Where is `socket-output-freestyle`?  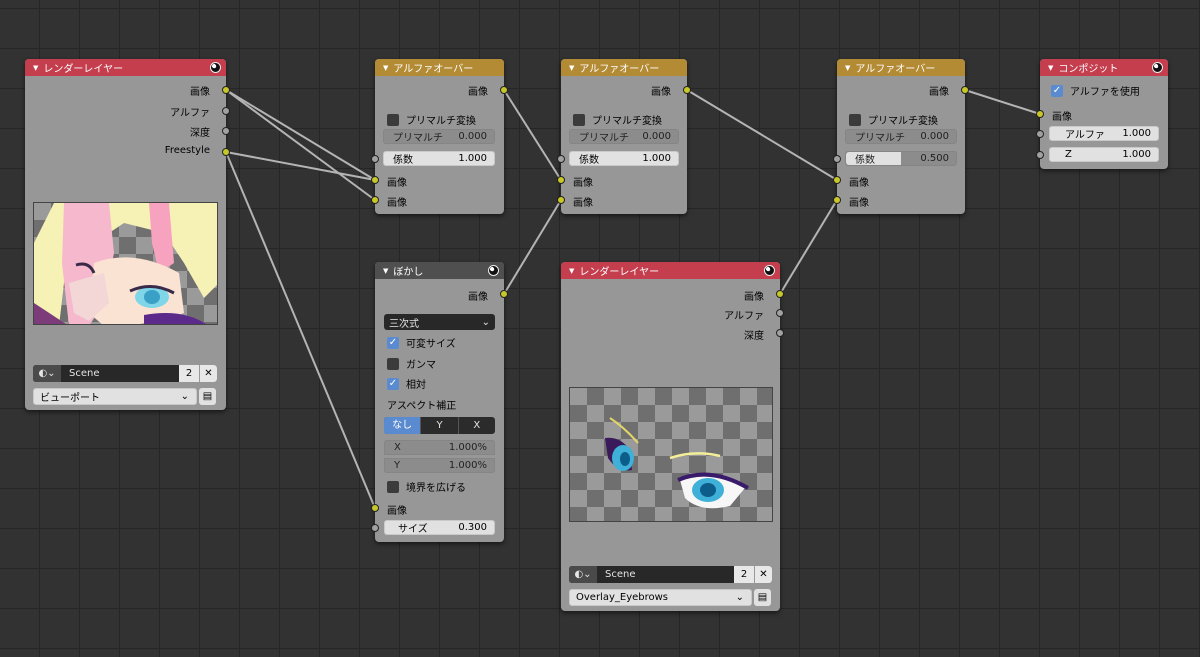
socket-output-freestyle is located at coordinates (226, 152).